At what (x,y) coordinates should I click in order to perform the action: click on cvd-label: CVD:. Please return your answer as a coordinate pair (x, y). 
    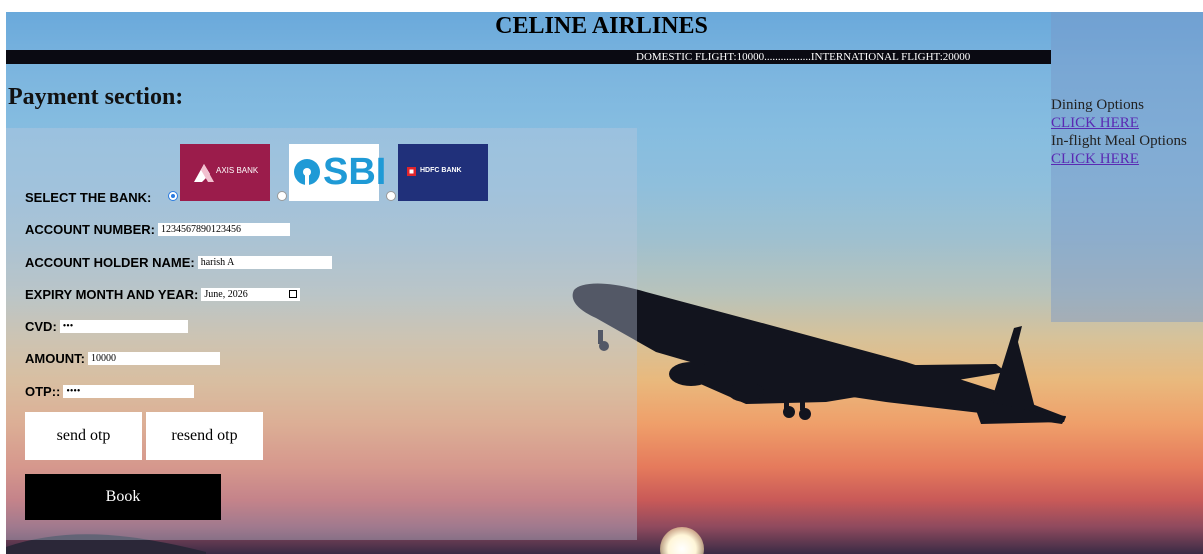
    Looking at the image, I should click on (41, 326).